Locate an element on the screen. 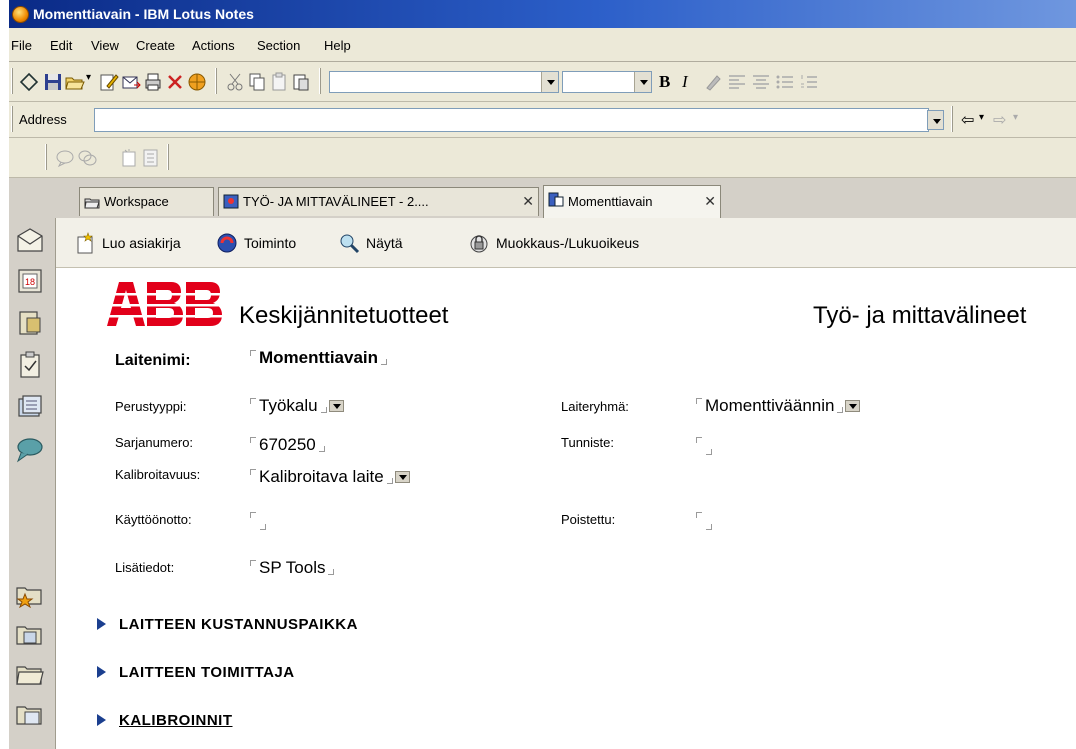  bookmark-folder-icon is located at coordinates (30, 673).